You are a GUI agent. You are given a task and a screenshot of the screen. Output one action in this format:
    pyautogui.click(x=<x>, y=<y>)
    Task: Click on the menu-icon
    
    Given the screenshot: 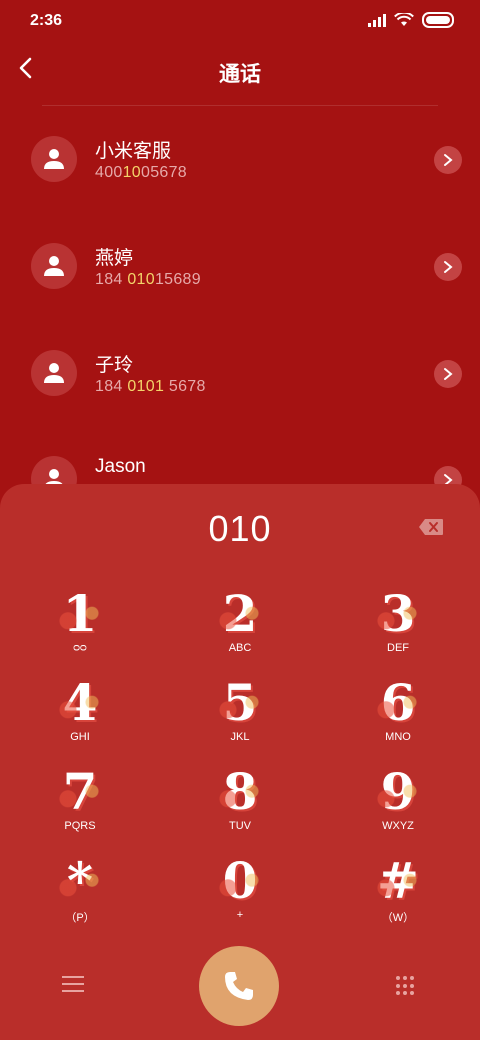 What is the action you would take?
    pyautogui.click(x=73, y=984)
    